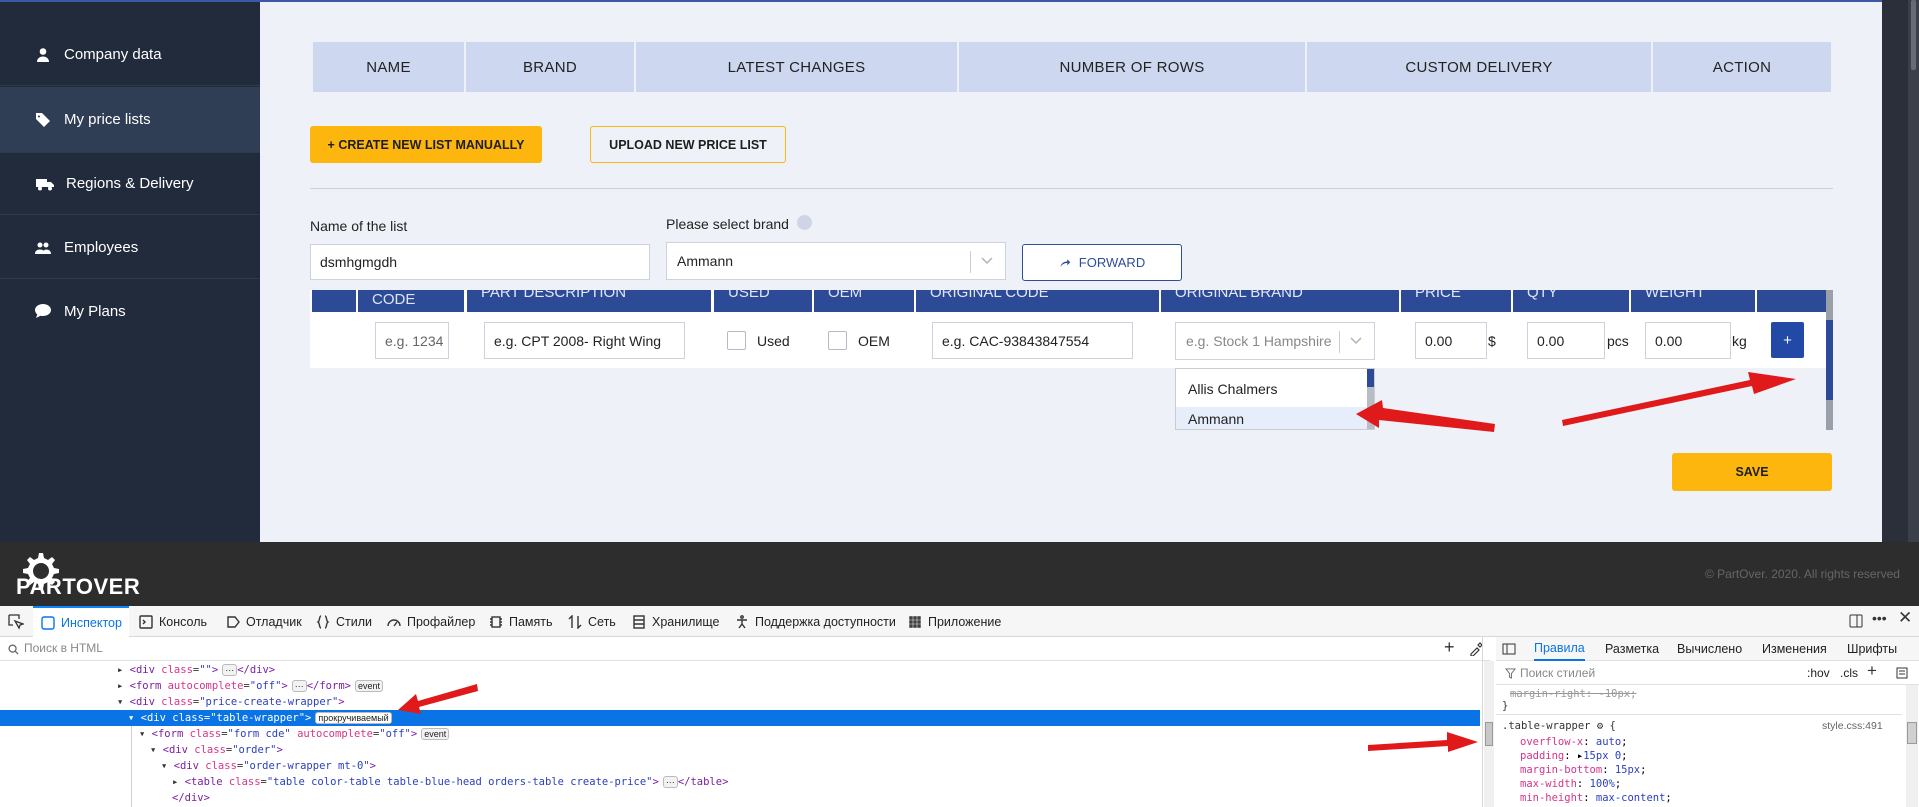  Describe the element at coordinates (584, 340) in the screenshot. I see `part-description-input: e.g. CPT 2008- Right Wing` at that location.